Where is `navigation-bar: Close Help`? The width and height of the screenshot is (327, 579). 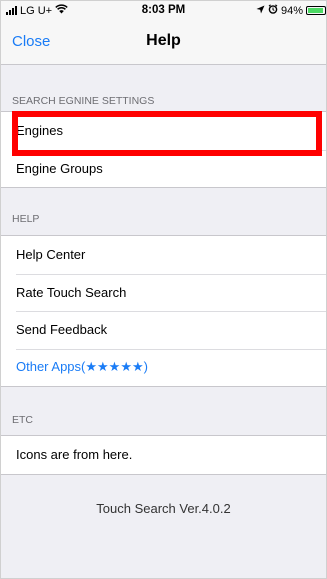 navigation-bar: Close Help is located at coordinates (163, 43).